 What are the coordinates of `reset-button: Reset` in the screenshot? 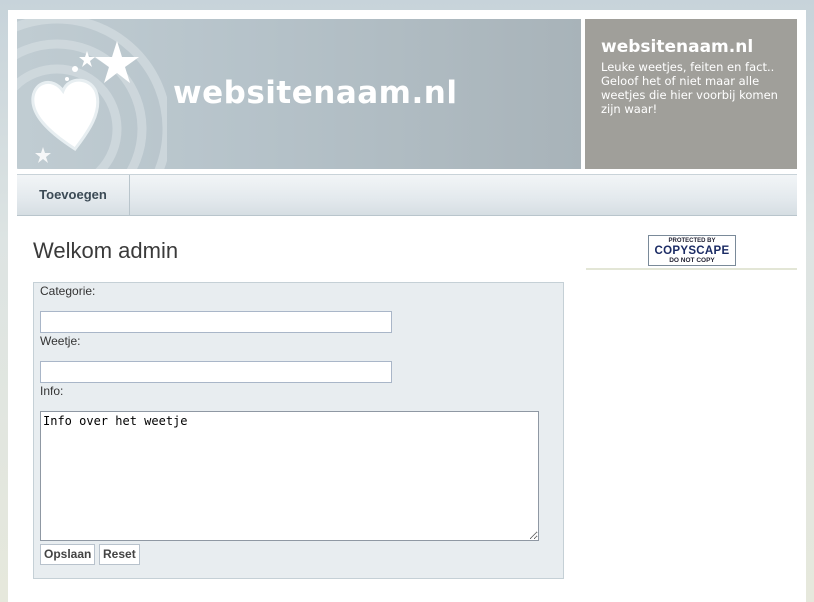 It's located at (119, 554).